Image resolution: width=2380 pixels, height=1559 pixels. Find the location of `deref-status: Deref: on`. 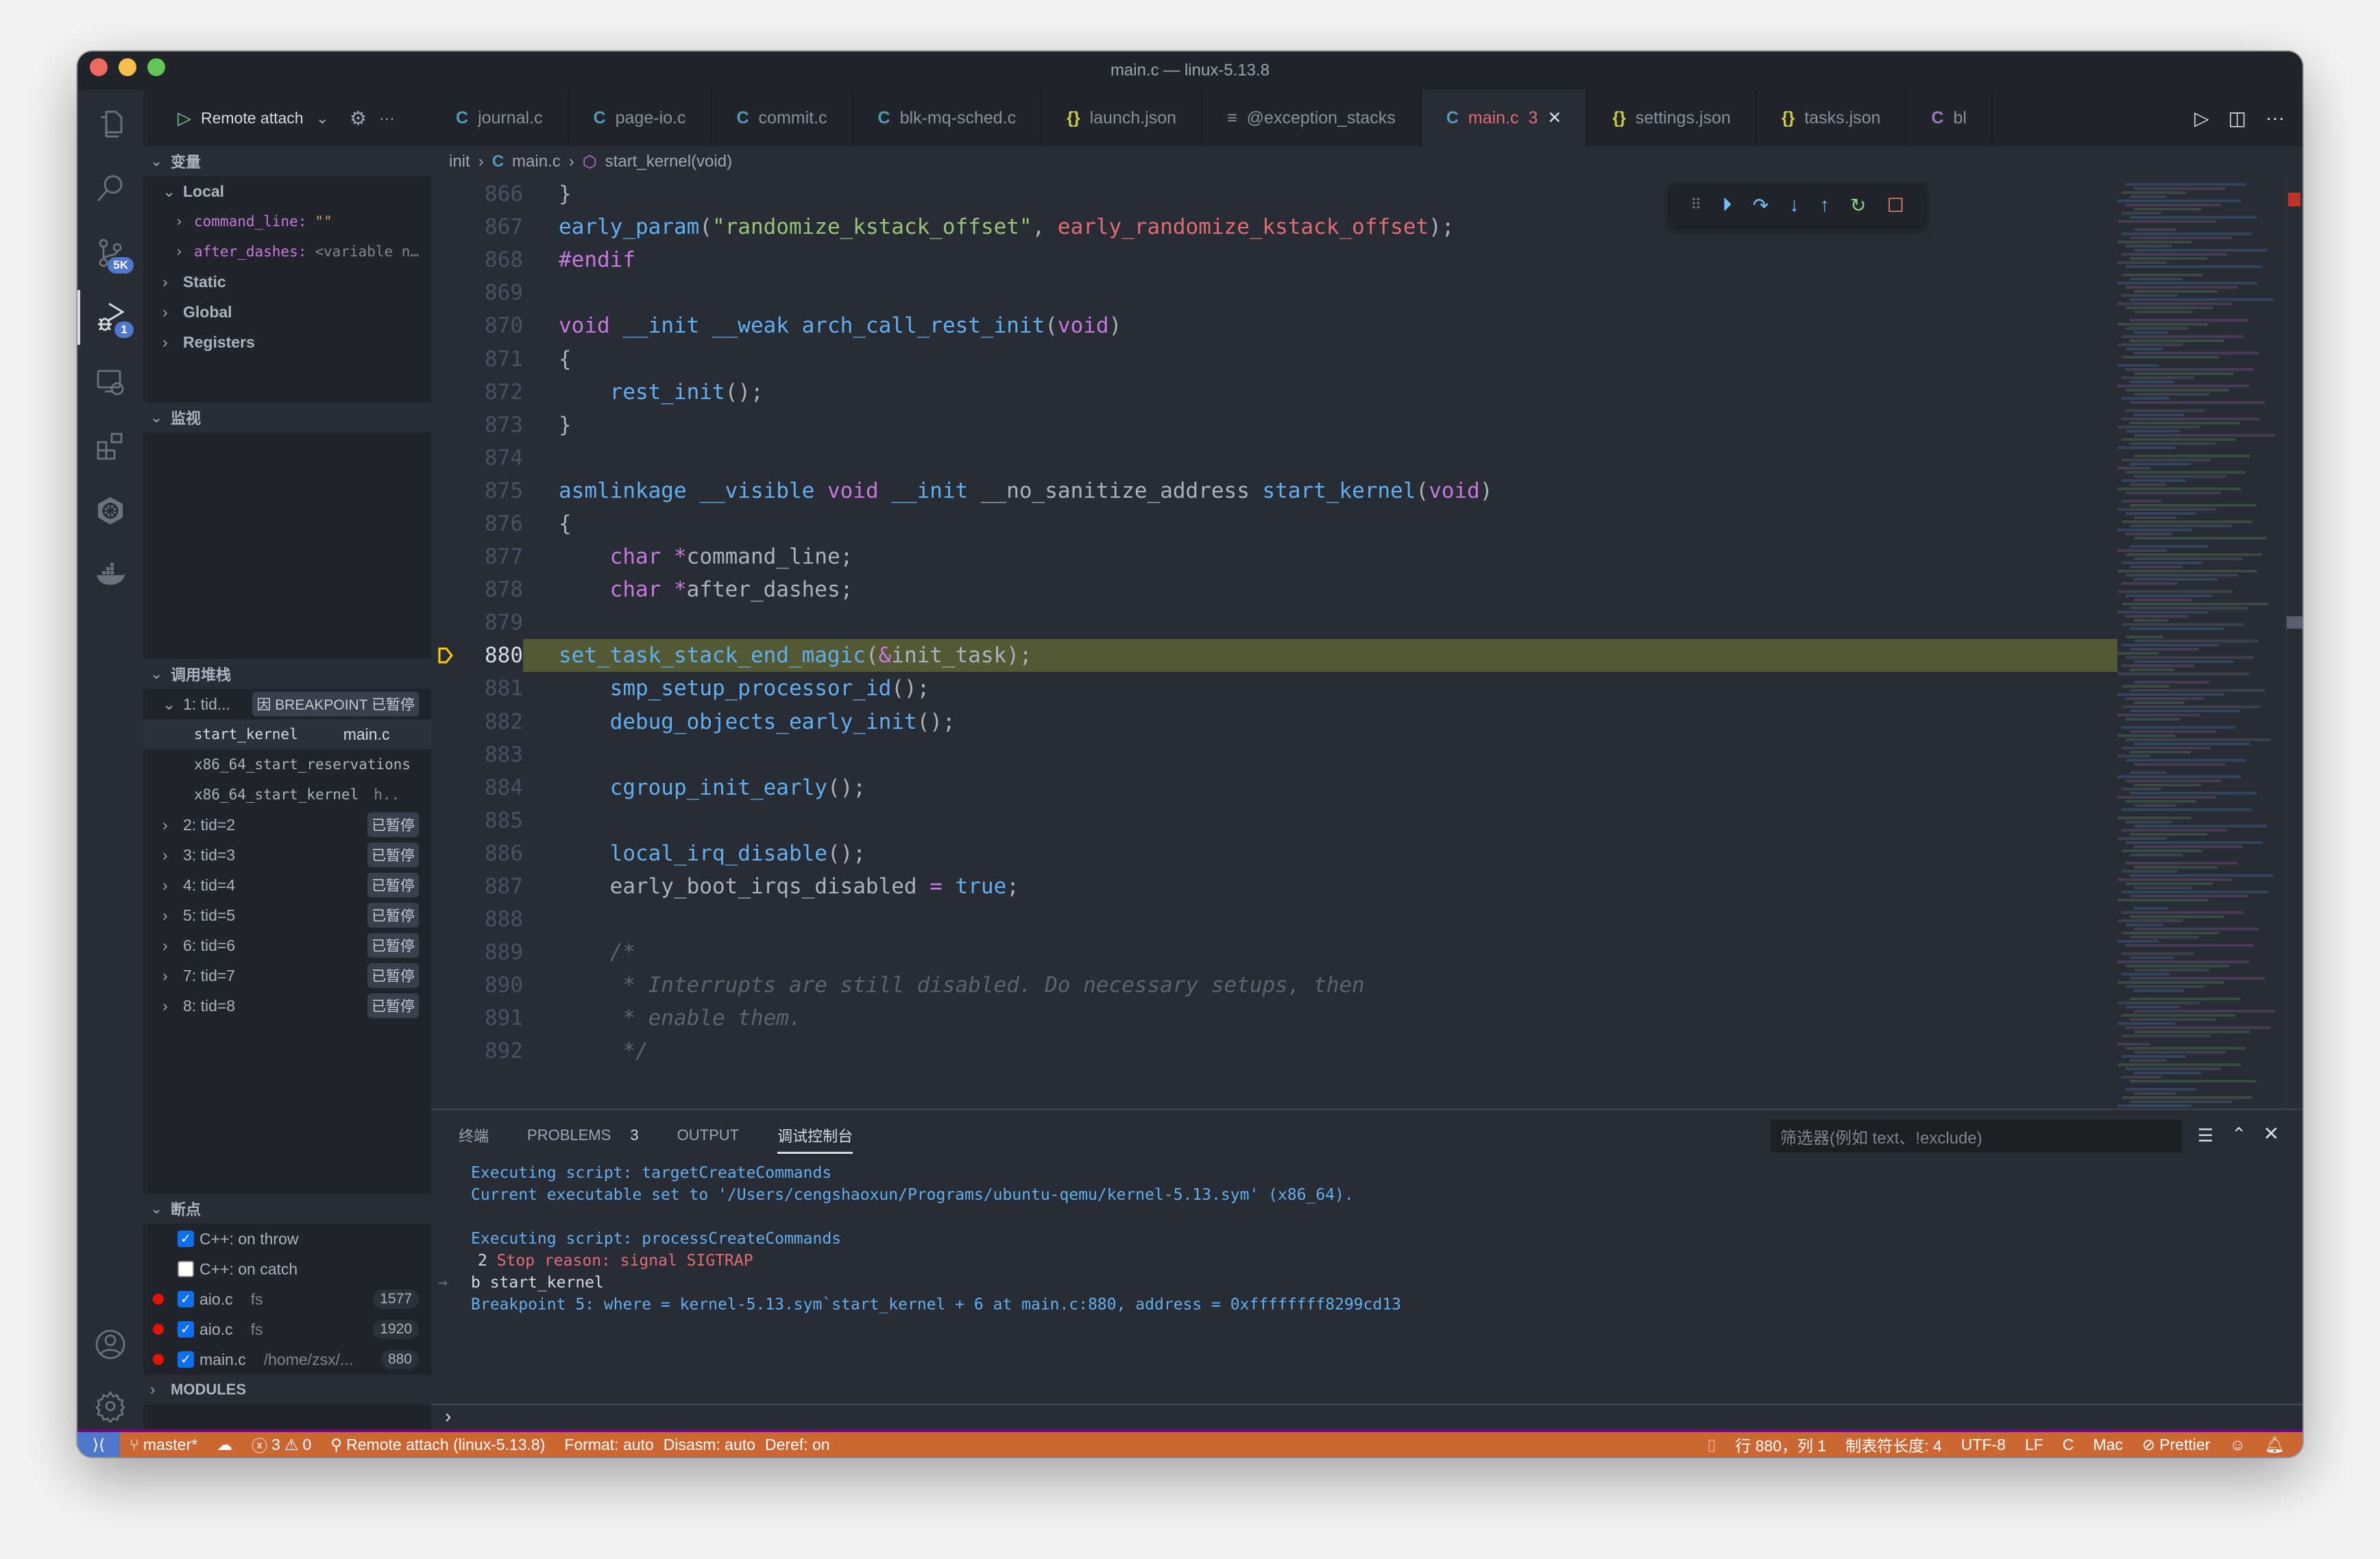

deref-status: Deref: on is located at coordinates (802, 1445).